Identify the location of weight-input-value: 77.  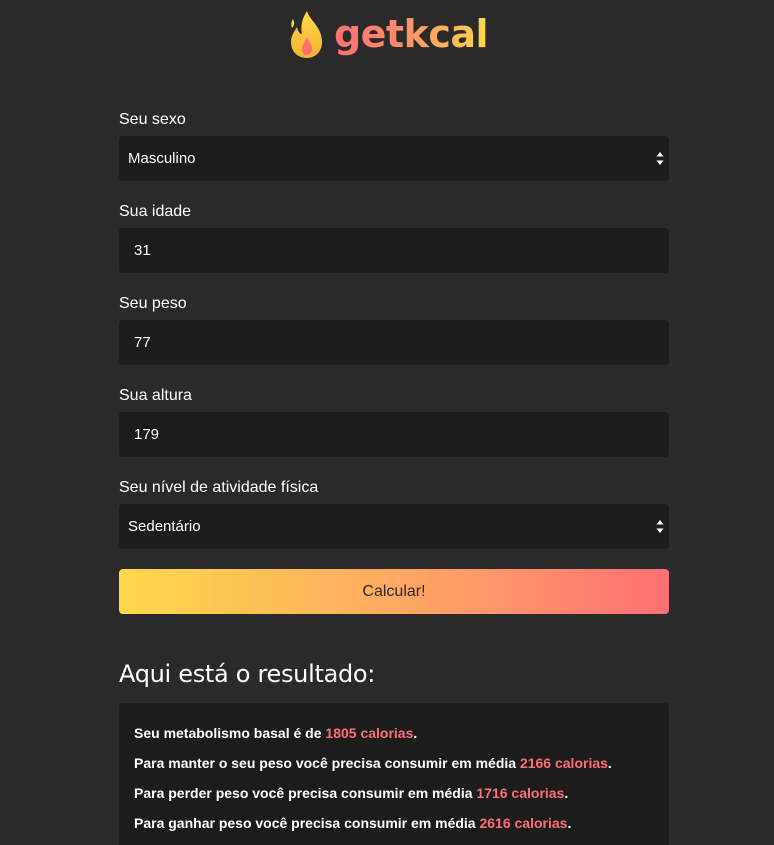
(142, 342).